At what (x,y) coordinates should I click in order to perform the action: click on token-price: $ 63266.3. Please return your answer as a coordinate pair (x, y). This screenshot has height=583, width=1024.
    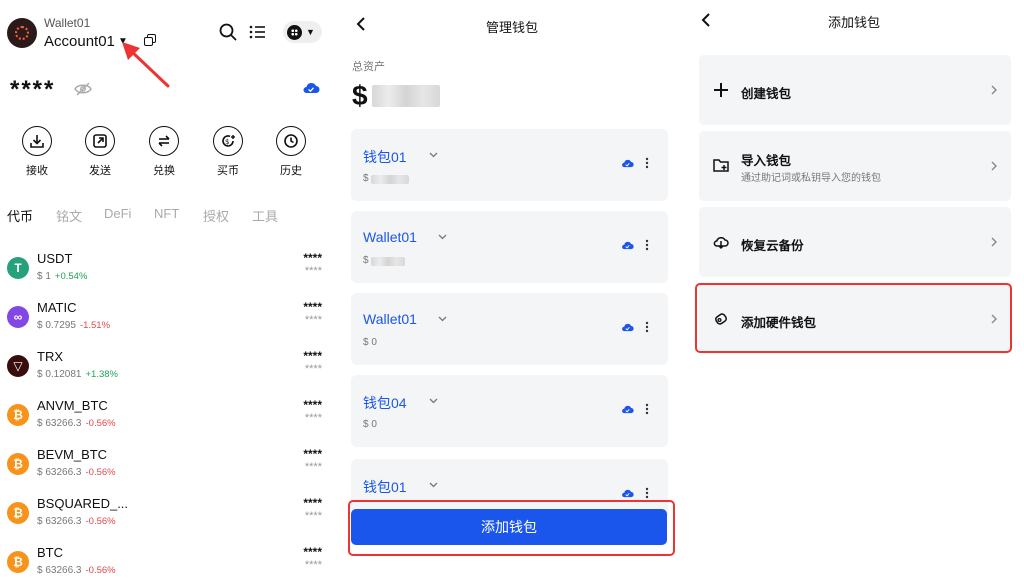
    Looking at the image, I should click on (59, 521).